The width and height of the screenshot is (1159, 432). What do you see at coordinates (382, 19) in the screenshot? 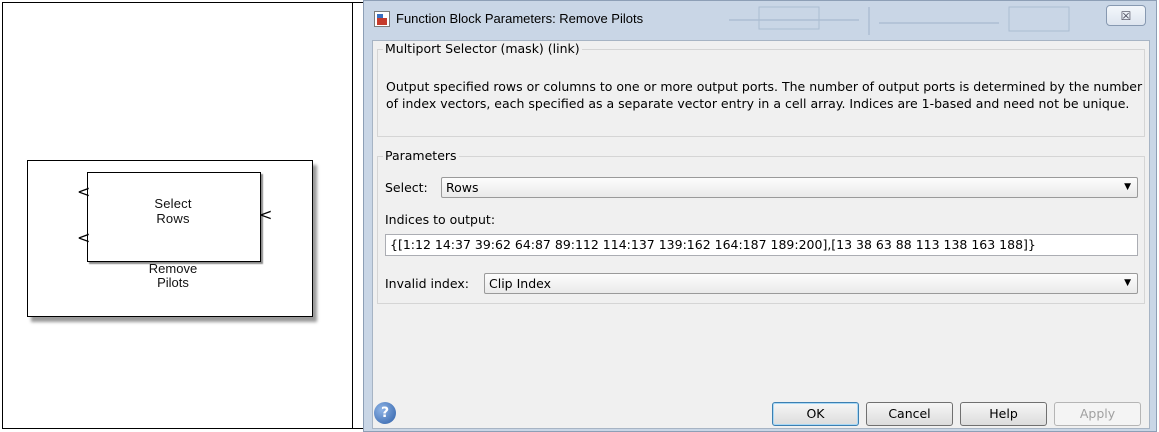
I see `simulink-app-icon` at bounding box center [382, 19].